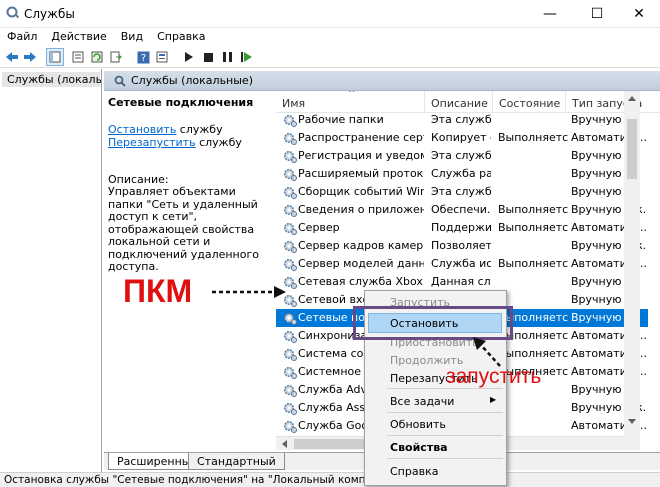 This screenshot has height=487, width=660. I want to click on annotation-start: запустить, so click(494, 376).